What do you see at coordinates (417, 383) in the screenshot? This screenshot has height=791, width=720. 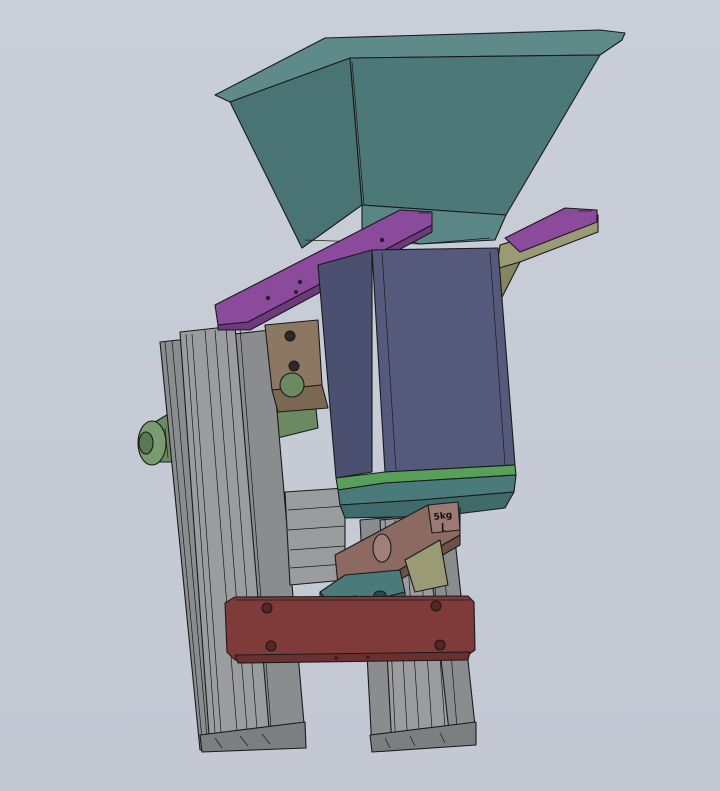 I see `weigh-chute` at bounding box center [417, 383].